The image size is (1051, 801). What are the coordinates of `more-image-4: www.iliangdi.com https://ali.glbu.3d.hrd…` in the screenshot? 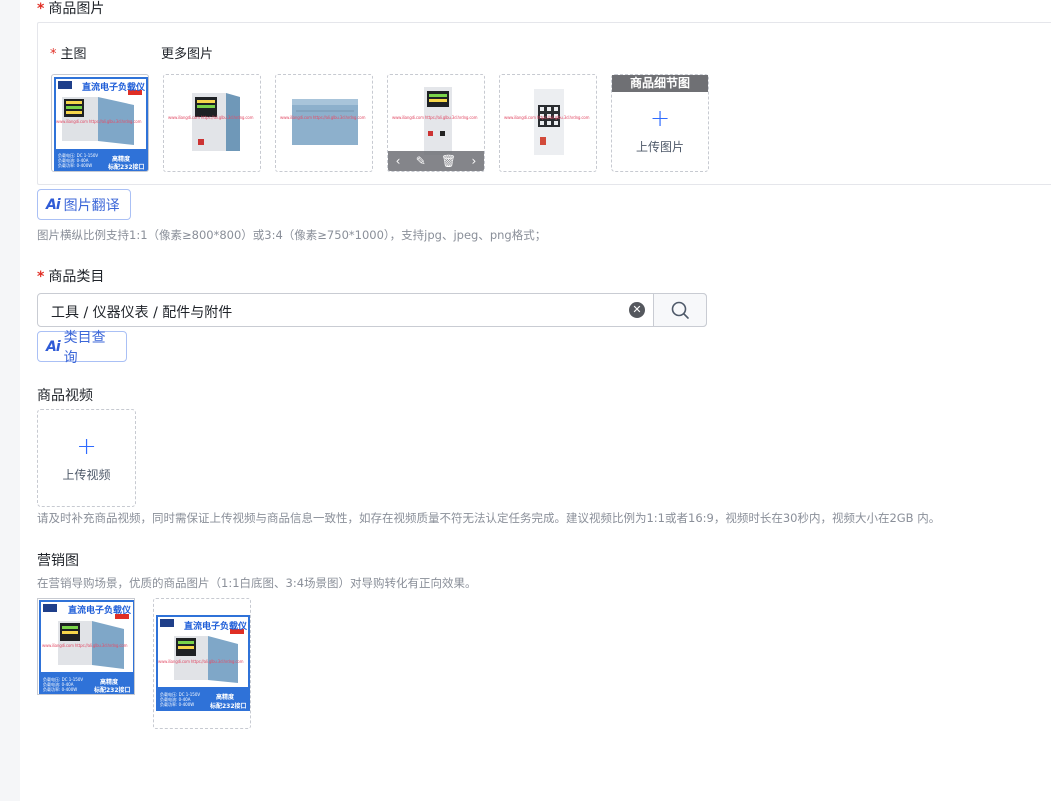 It's located at (548, 123).